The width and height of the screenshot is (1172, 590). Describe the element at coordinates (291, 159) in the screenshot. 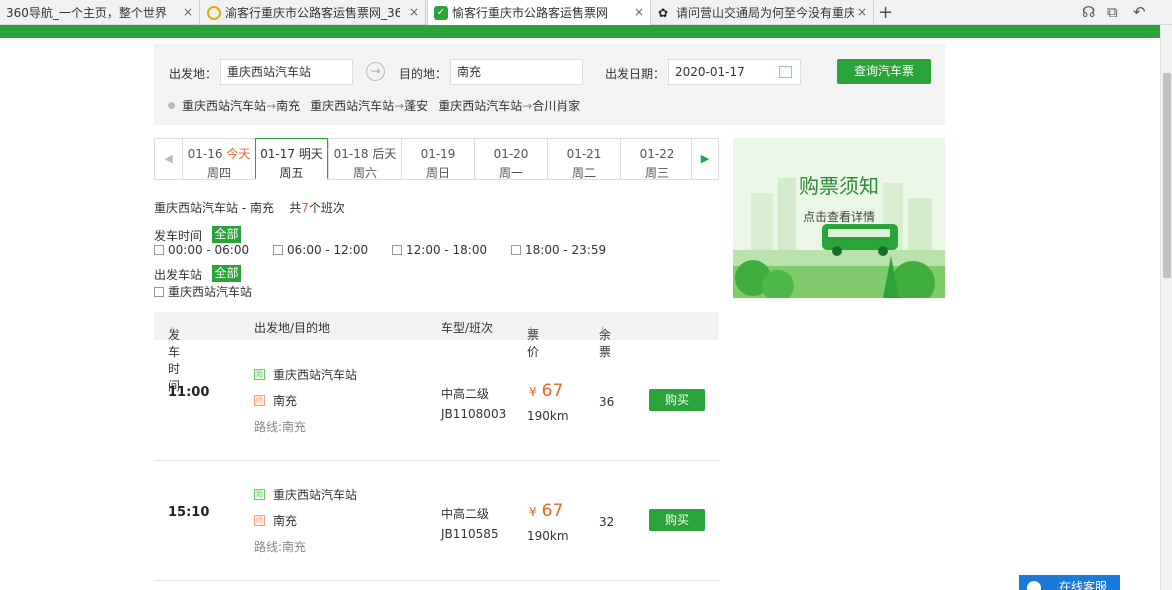

I see `date-tab-0117: 01-17 明天 周五` at that location.